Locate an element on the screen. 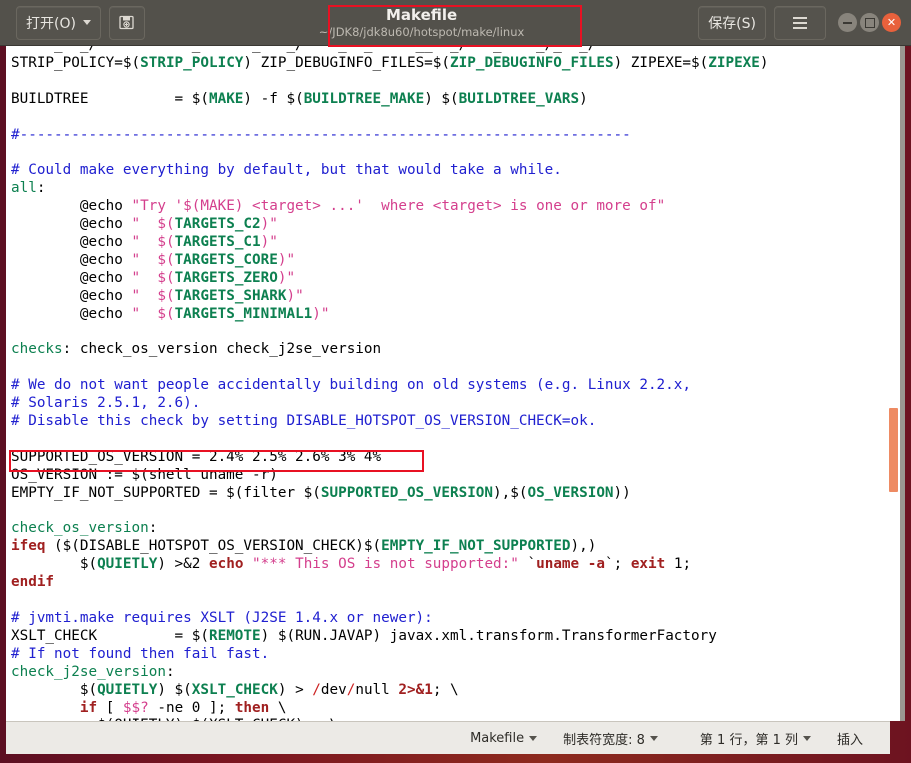 The height and width of the screenshot is (763, 911). code-line: @echo " $(TARGETS_SHARK)" is located at coordinates (157, 295).